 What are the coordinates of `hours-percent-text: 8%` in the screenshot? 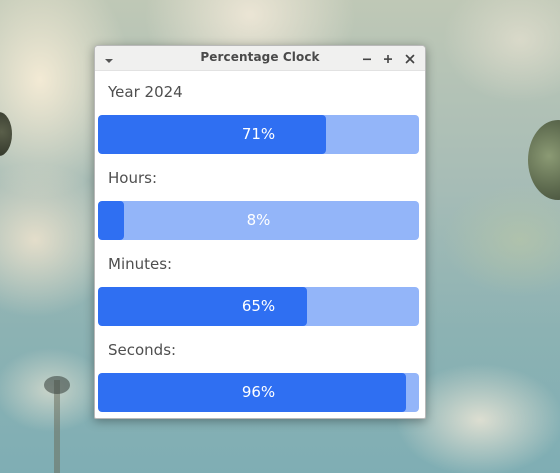 It's located at (258, 220).